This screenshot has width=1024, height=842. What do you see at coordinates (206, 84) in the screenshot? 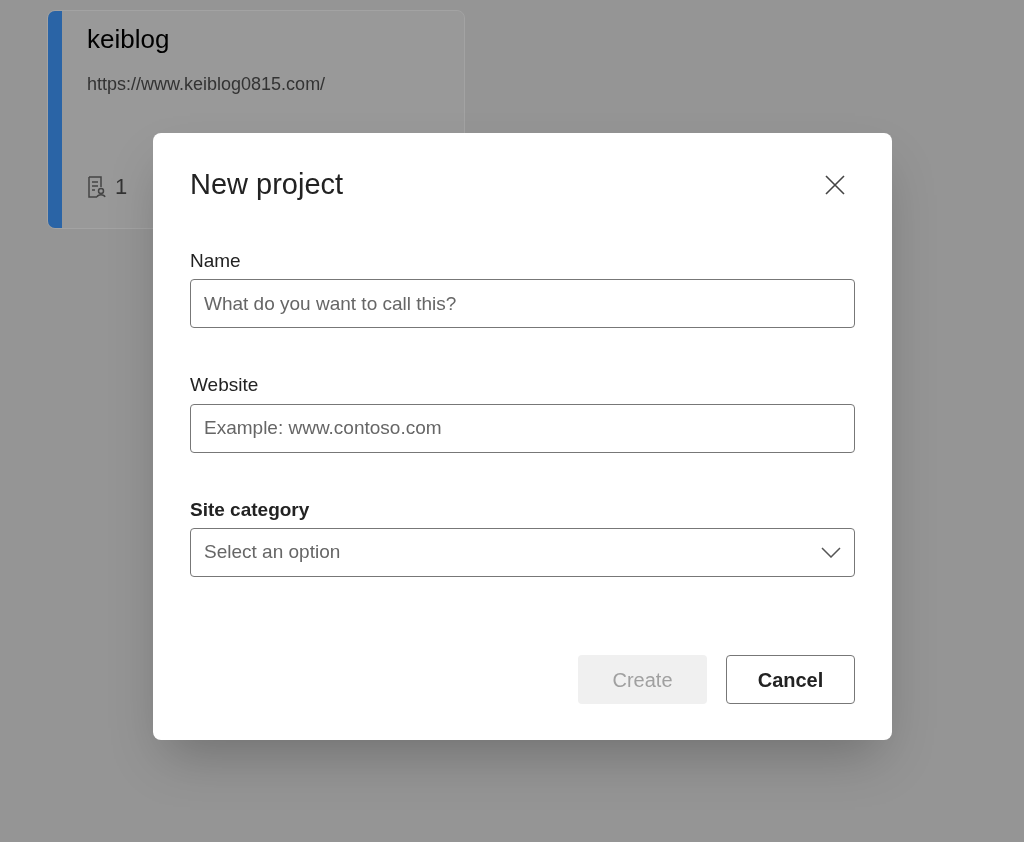
I see `project-url: https://www.keiblog0815.com/` at bounding box center [206, 84].